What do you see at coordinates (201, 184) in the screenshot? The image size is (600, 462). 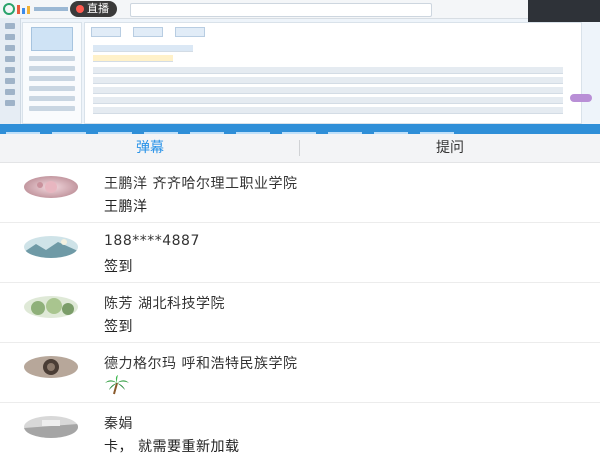 I see `sender-name: 王鹏洋 齐齐哈尔理工职业学院` at bounding box center [201, 184].